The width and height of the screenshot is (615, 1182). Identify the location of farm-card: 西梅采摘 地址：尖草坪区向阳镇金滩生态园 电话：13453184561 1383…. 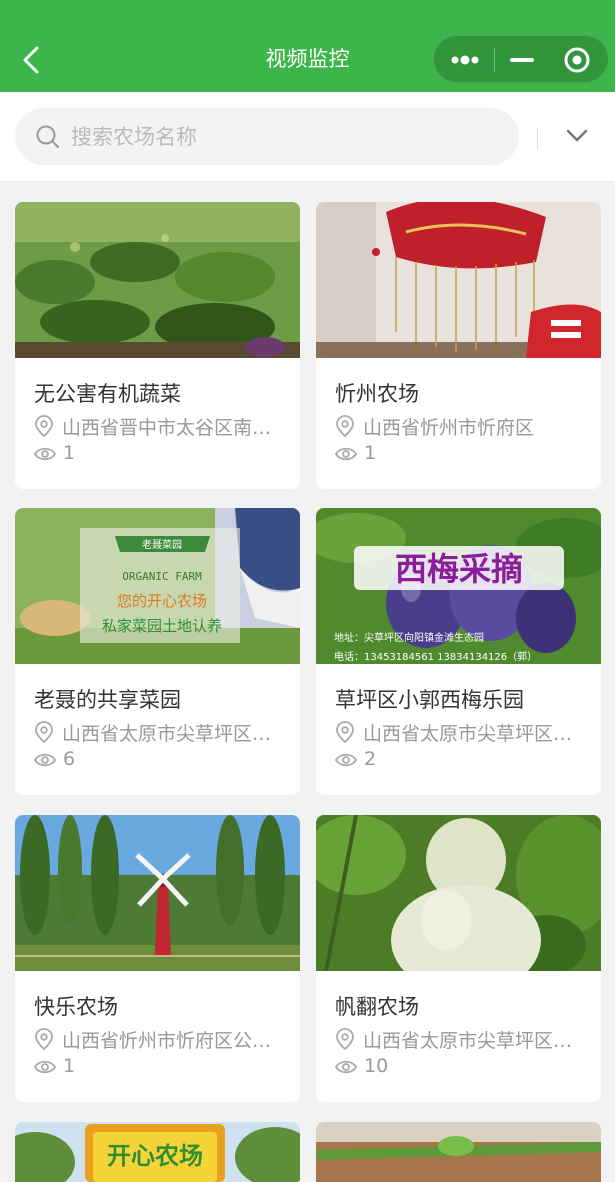
(458, 651).